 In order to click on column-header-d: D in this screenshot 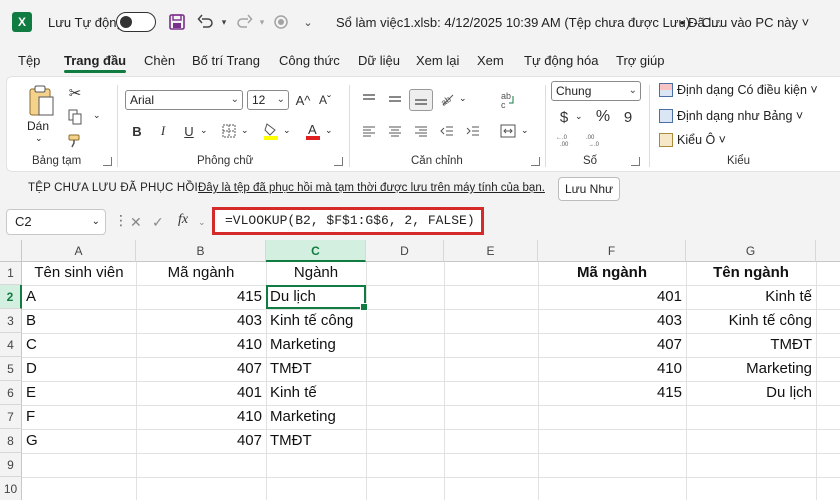, I will do `click(405, 251)`.